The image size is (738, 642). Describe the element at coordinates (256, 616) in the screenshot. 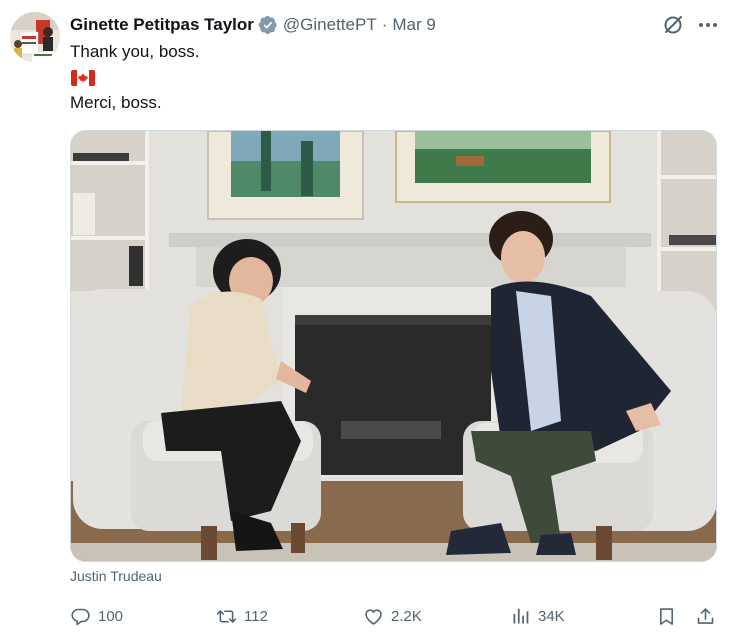

I see `repost-count: 112` at that location.